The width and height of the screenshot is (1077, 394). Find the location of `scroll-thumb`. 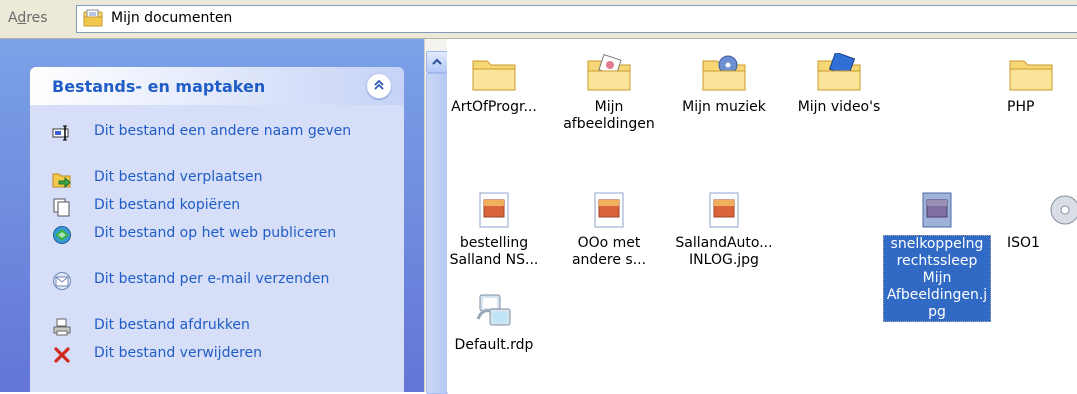

scroll-thumb is located at coordinates (437, 233).